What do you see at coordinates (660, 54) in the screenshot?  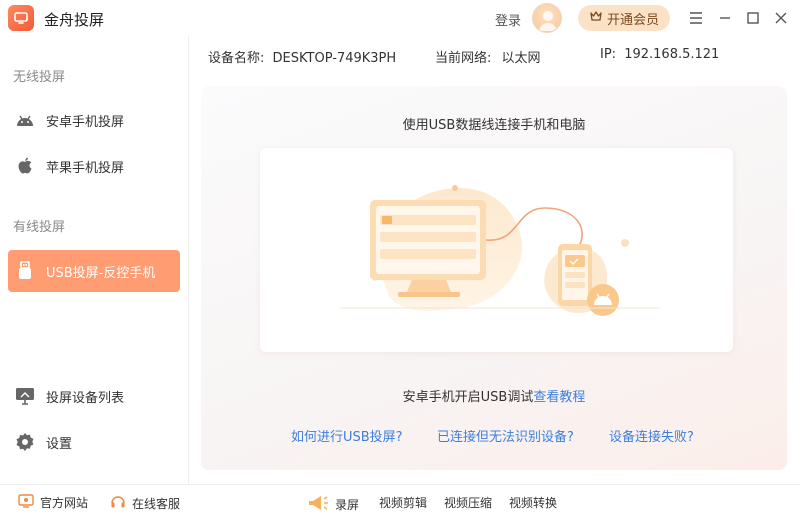 I see `ip-info: IP: 192.168.5.121` at bounding box center [660, 54].